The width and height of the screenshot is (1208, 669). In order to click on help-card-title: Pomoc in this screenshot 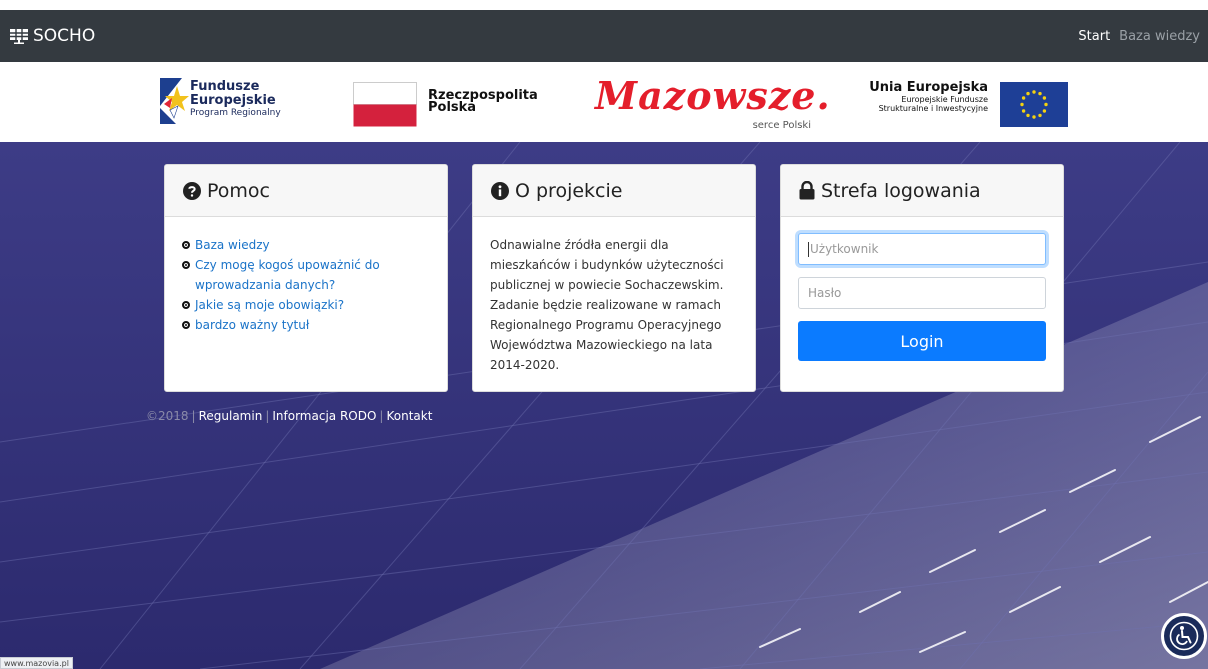, I will do `click(238, 190)`.